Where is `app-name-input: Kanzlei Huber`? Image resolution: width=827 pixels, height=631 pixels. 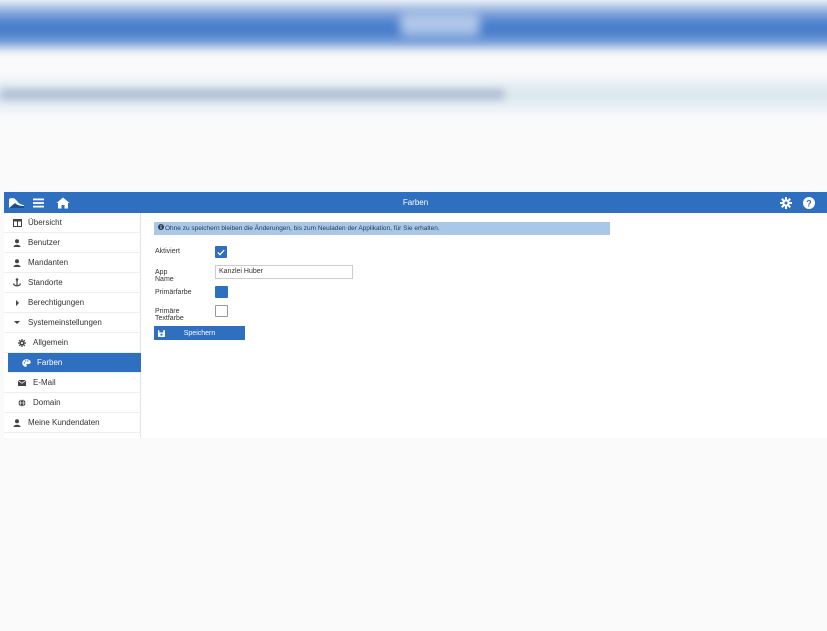 app-name-input: Kanzlei Huber is located at coordinates (284, 272).